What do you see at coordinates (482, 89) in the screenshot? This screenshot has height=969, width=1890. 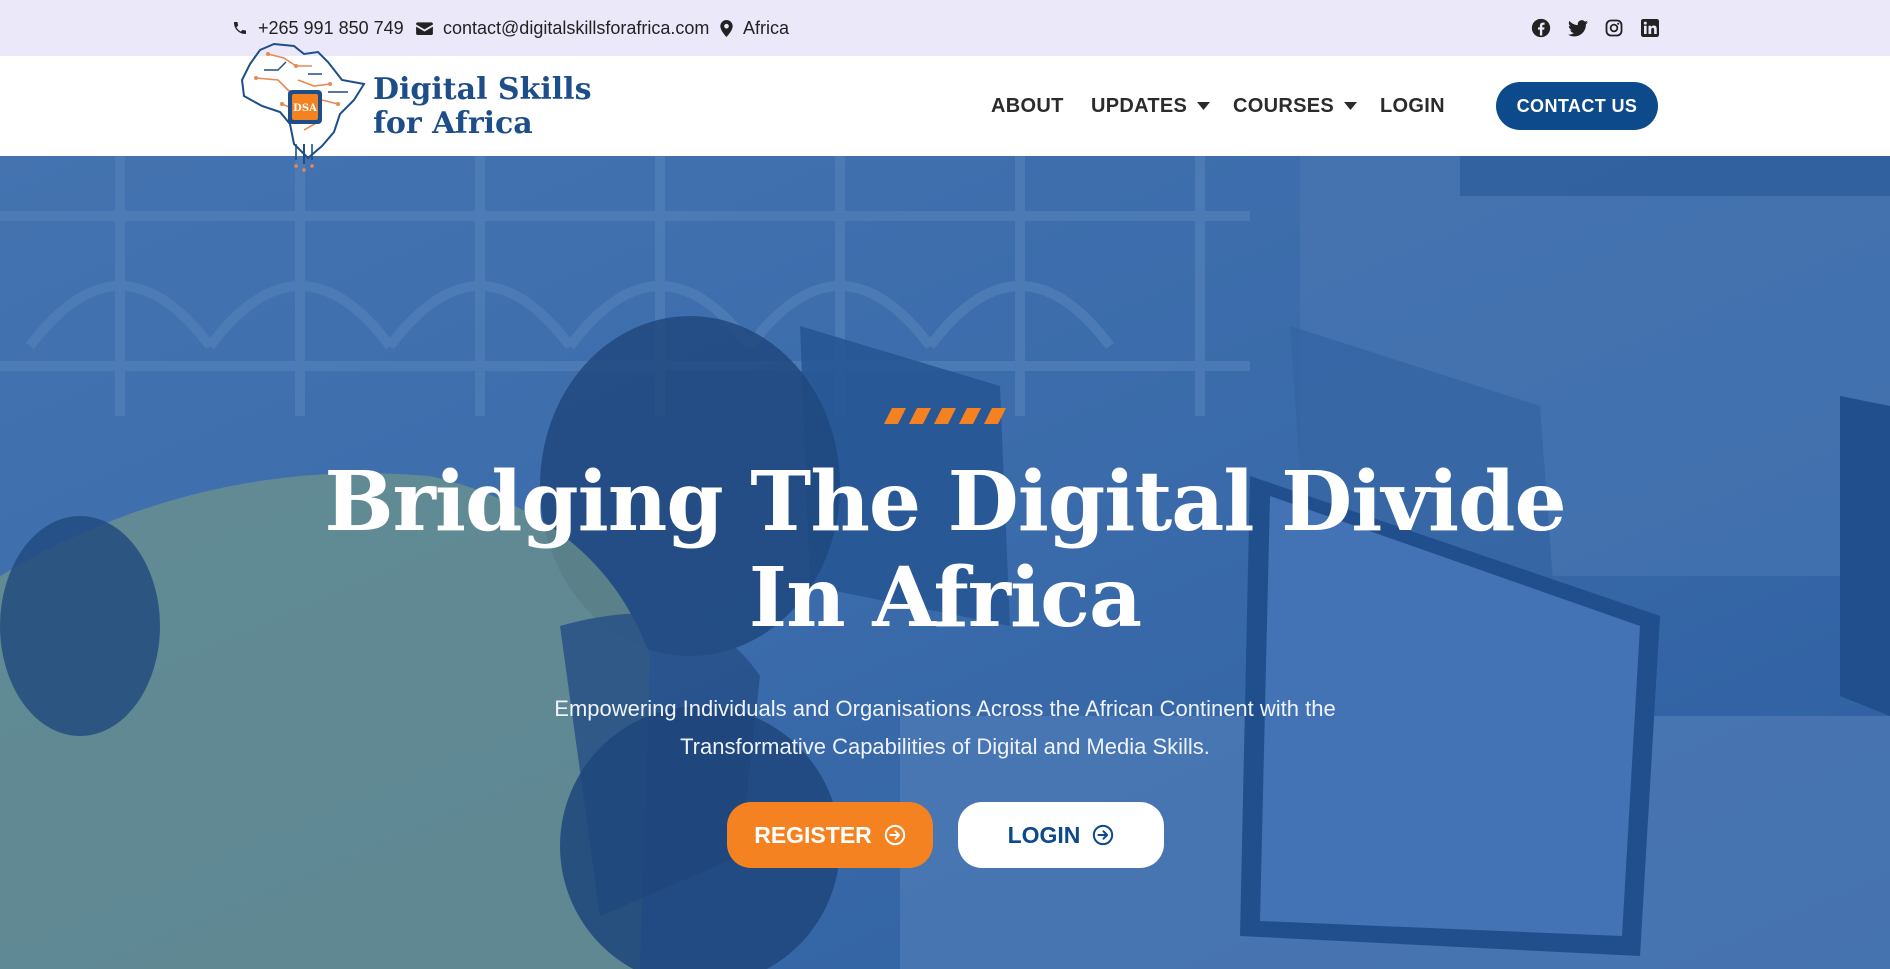 I see `logo-line-1: Digital Skills` at bounding box center [482, 89].